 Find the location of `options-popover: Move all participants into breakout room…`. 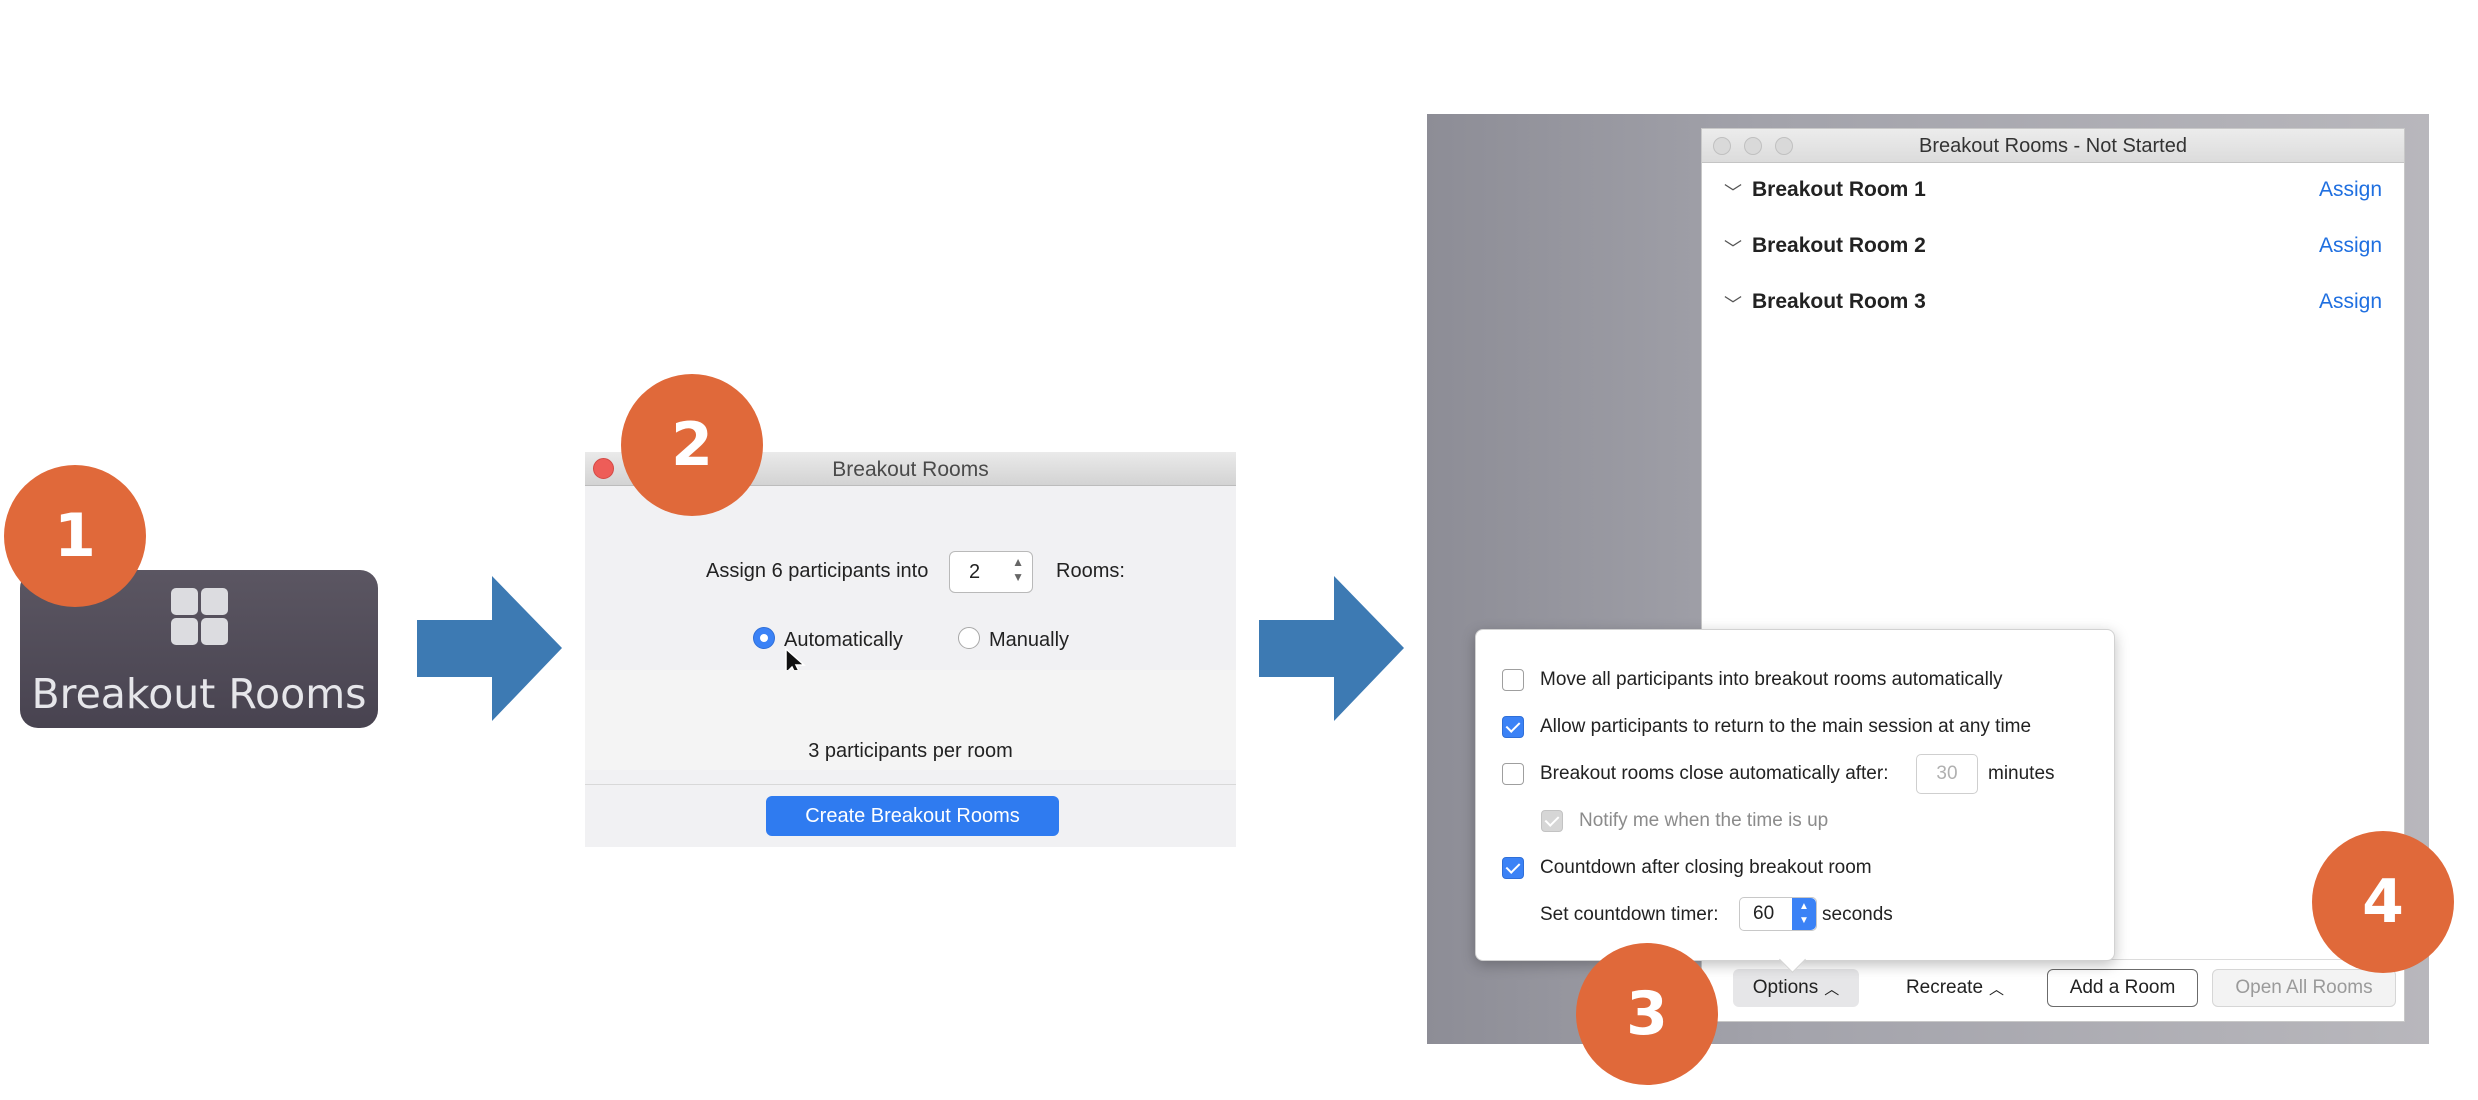

options-popover: Move all participants into breakout room… is located at coordinates (1795, 795).